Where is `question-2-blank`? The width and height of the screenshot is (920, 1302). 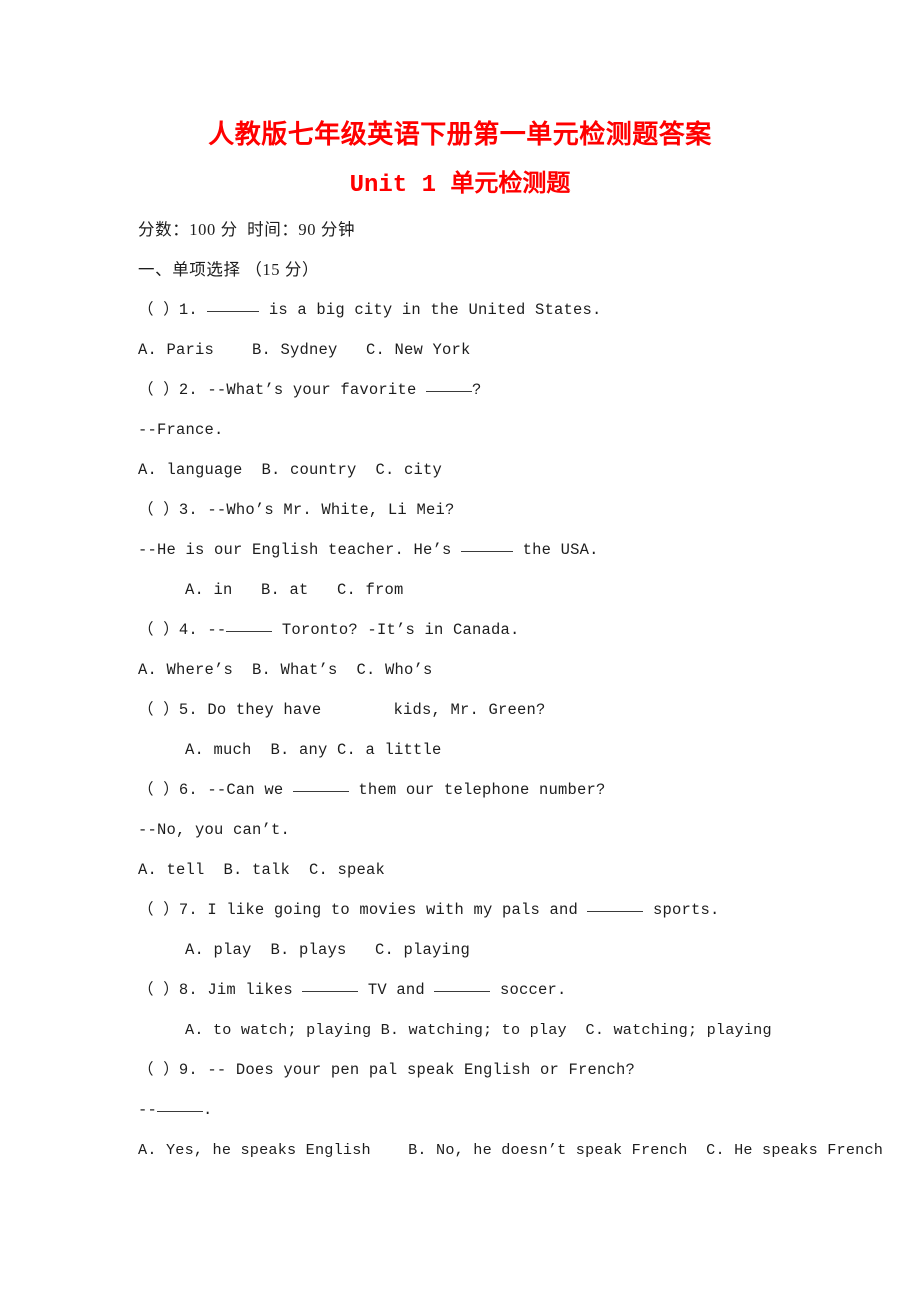
question-2-blank is located at coordinates (448, 391).